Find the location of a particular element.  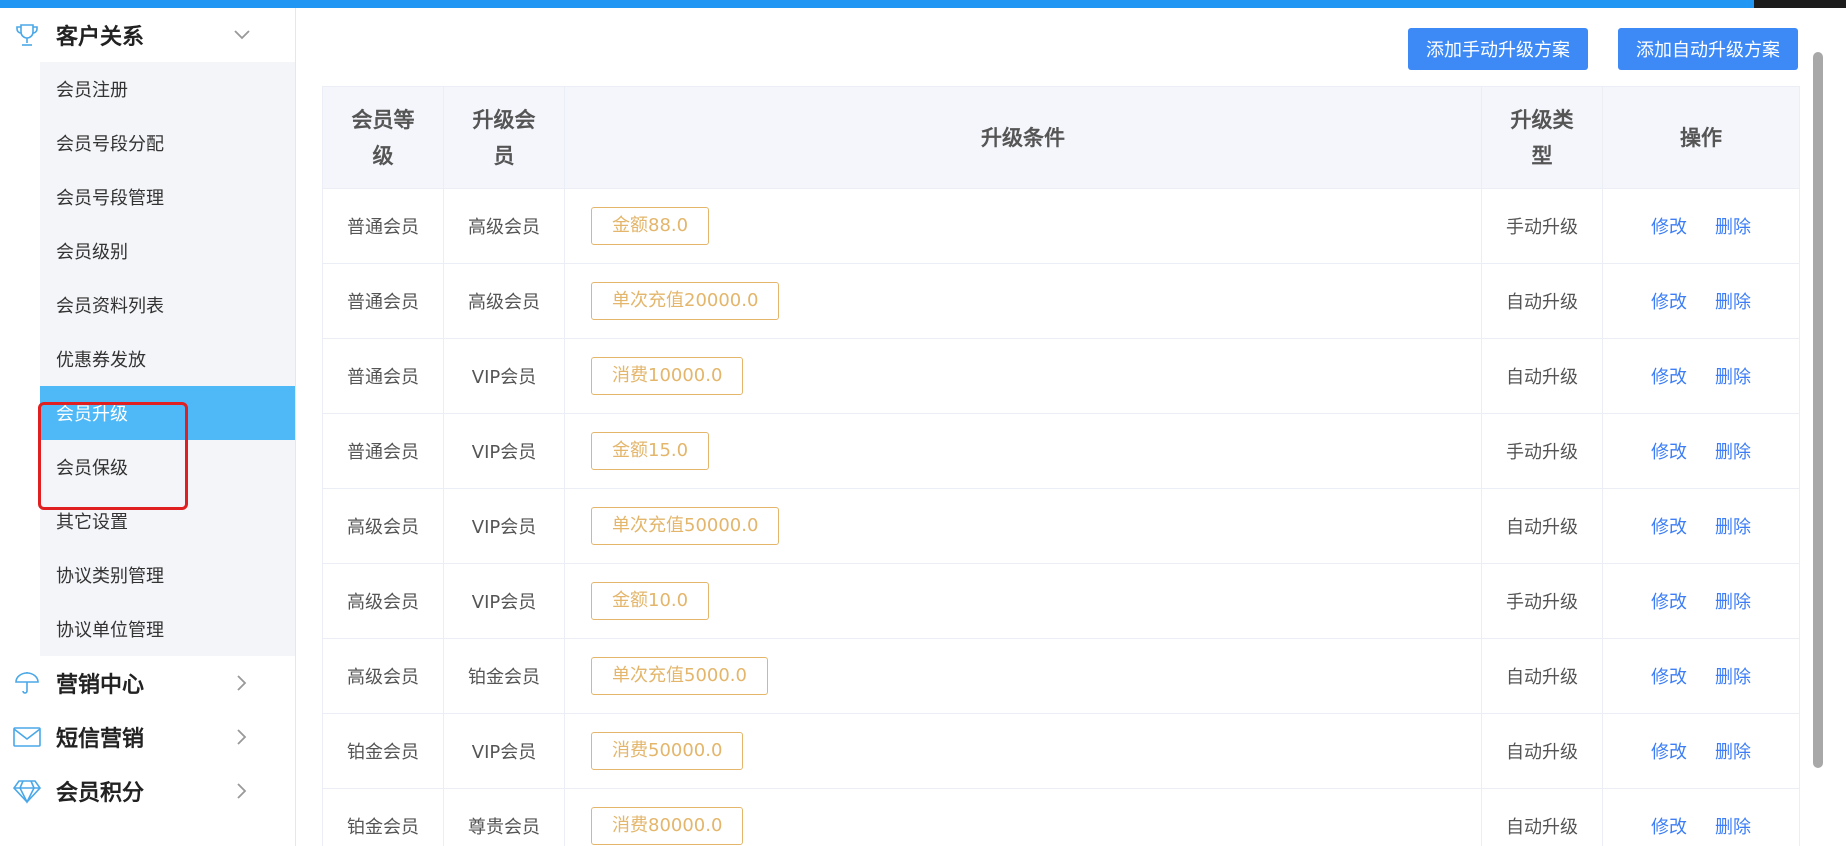

menu-group-member-points: 会员积分 is located at coordinates (147, 791).